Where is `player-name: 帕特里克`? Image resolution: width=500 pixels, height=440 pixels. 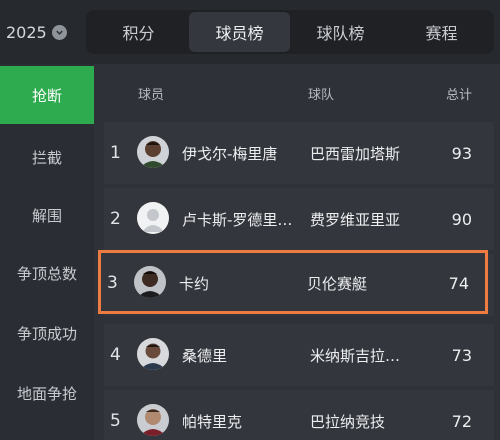
player-name: 帕特里克 is located at coordinates (212, 421).